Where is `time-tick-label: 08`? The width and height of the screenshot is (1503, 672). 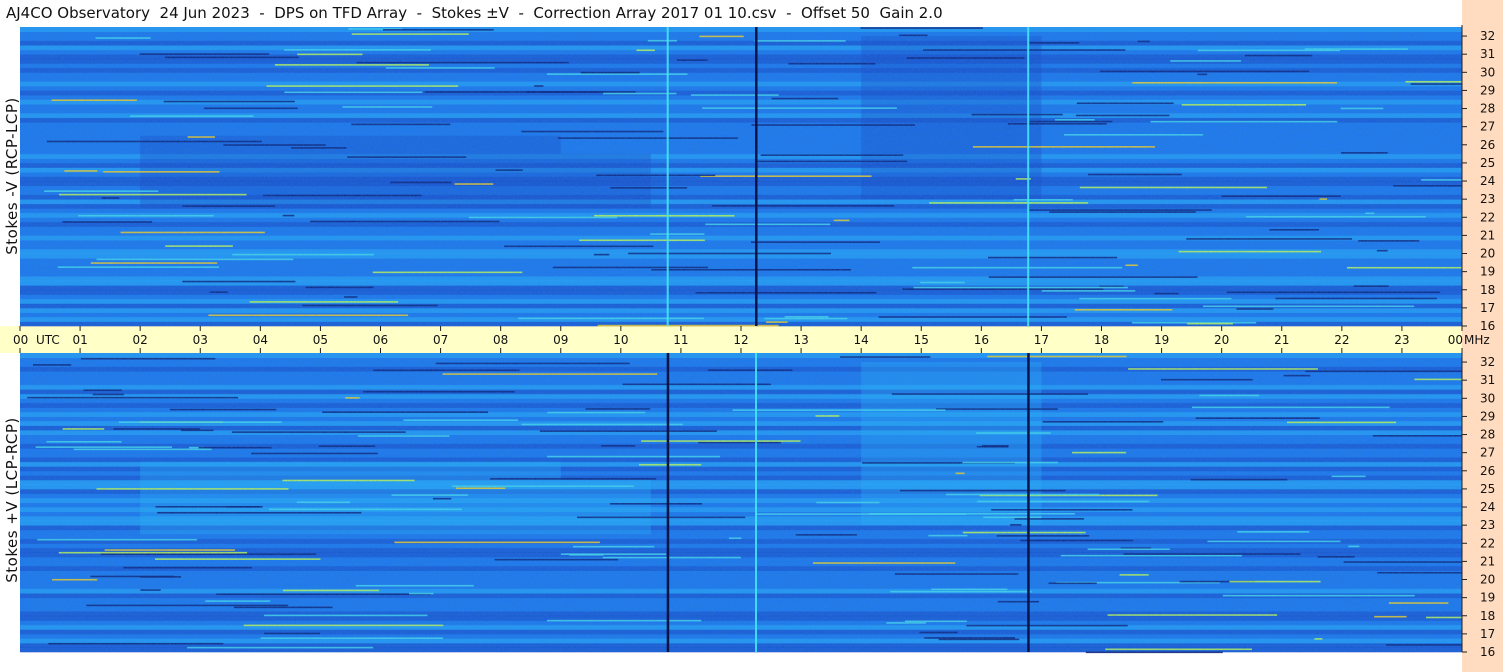
time-tick-label: 08 is located at coordinates (500, 340).